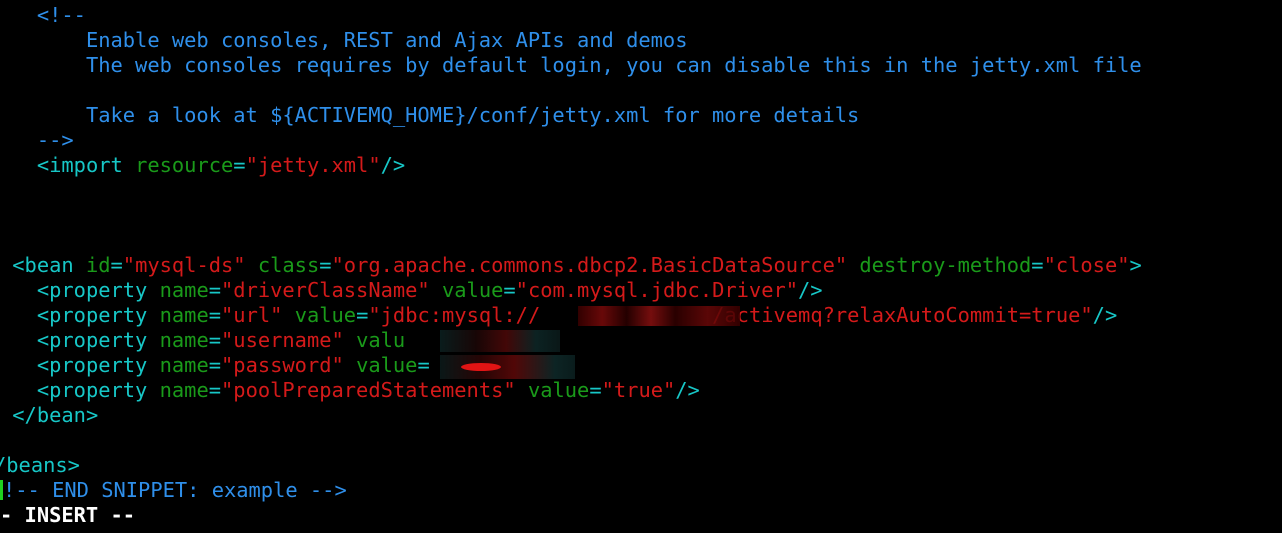 The height and width of the screenshot is (533, 1282). What do you see at coordinates (381, 340) in the screenshot?
I see `attr-name: valu` at bounding box center [381, 340].